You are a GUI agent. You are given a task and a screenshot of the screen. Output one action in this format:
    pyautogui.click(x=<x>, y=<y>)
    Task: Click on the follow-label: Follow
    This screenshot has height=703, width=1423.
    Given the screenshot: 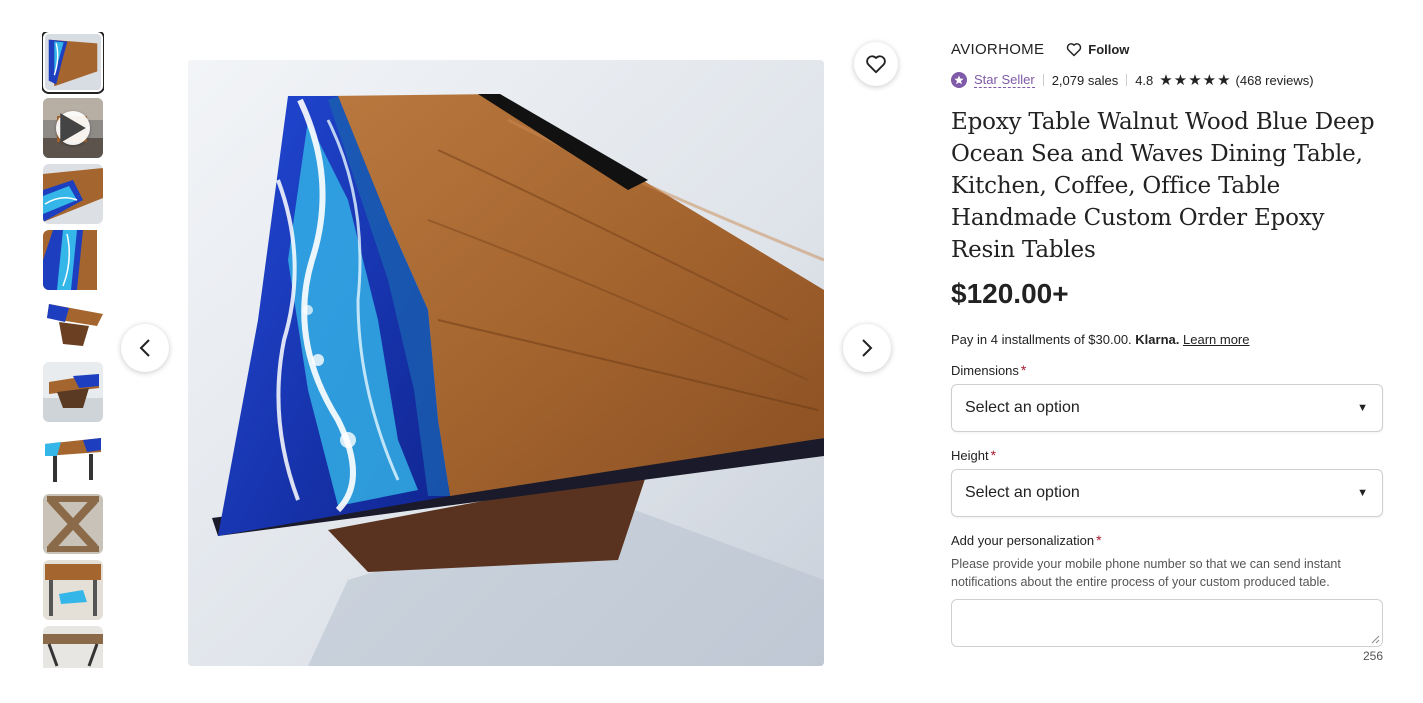 What is the action you would take?
    pyautogui.click(x=1109, y=49)
    